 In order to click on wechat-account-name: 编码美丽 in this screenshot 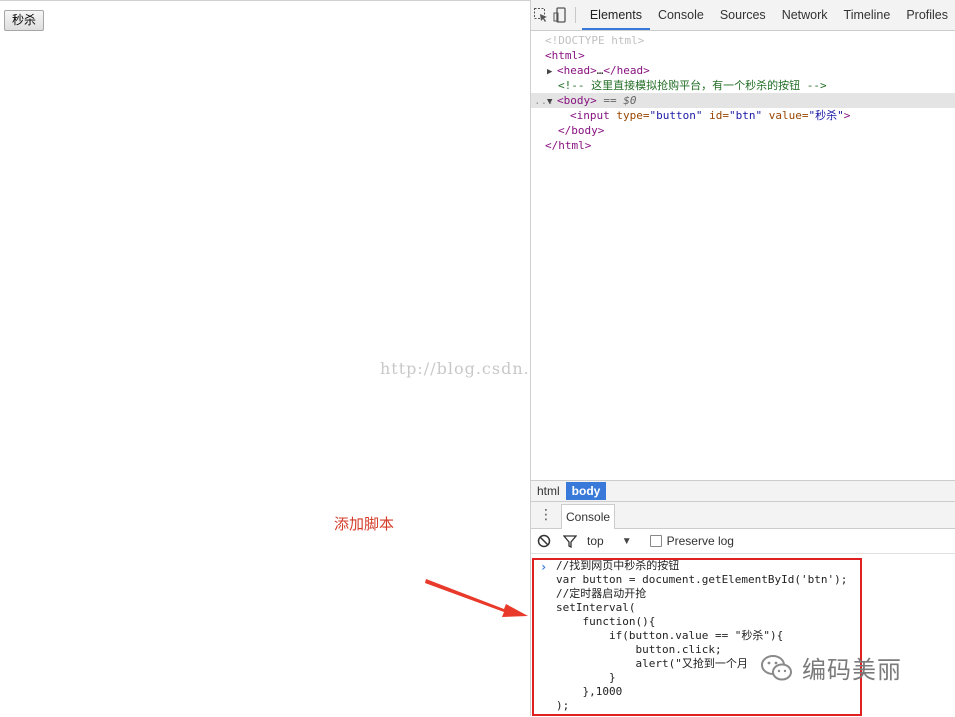, I will do `click(852, 670)`.